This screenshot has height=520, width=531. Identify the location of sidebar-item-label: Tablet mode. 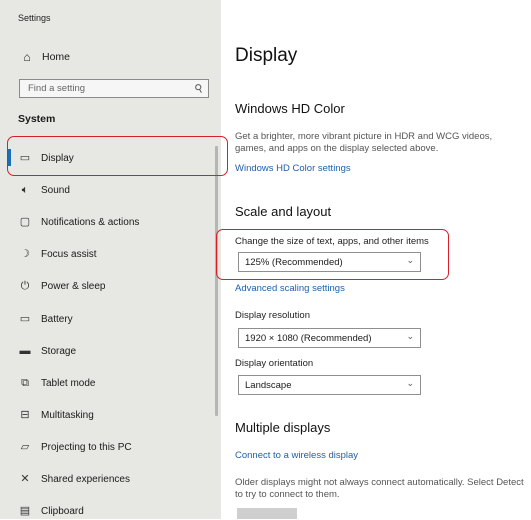
(68, 383).